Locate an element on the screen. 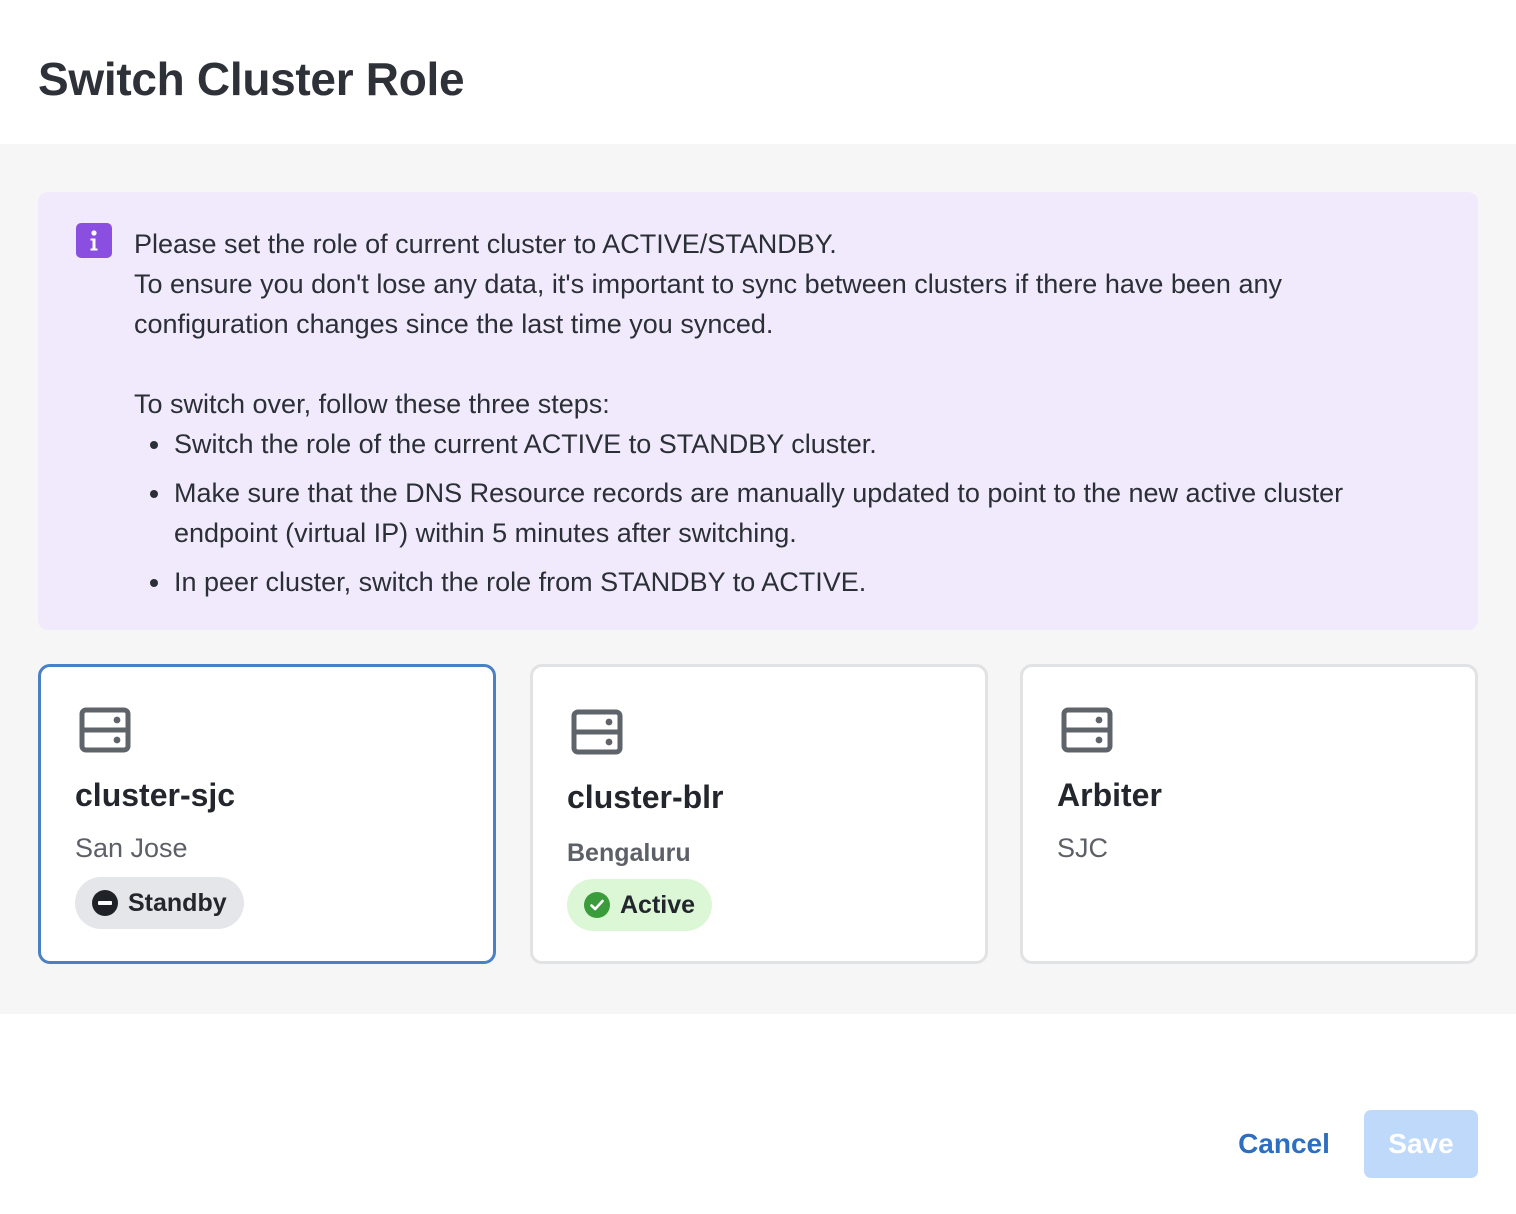 This screenshot has width=1516, height=1214. cluster-name: cluster-sjc is located at coordinates (155, 795).